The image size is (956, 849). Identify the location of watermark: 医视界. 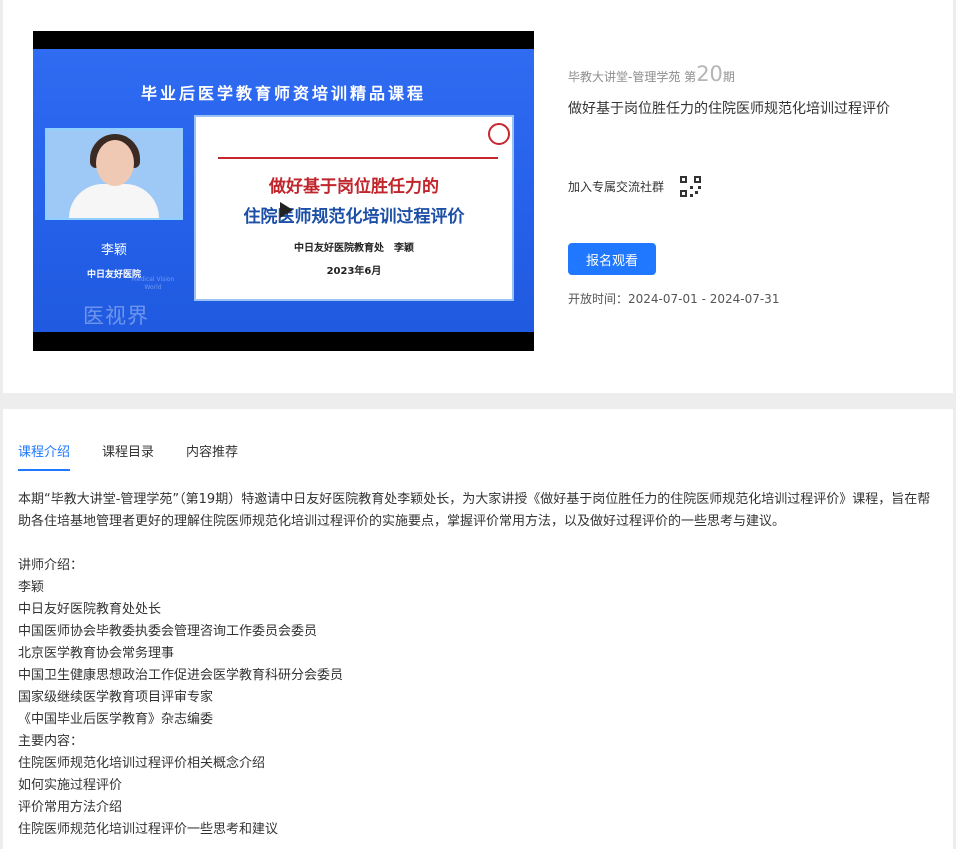
(116, 316).